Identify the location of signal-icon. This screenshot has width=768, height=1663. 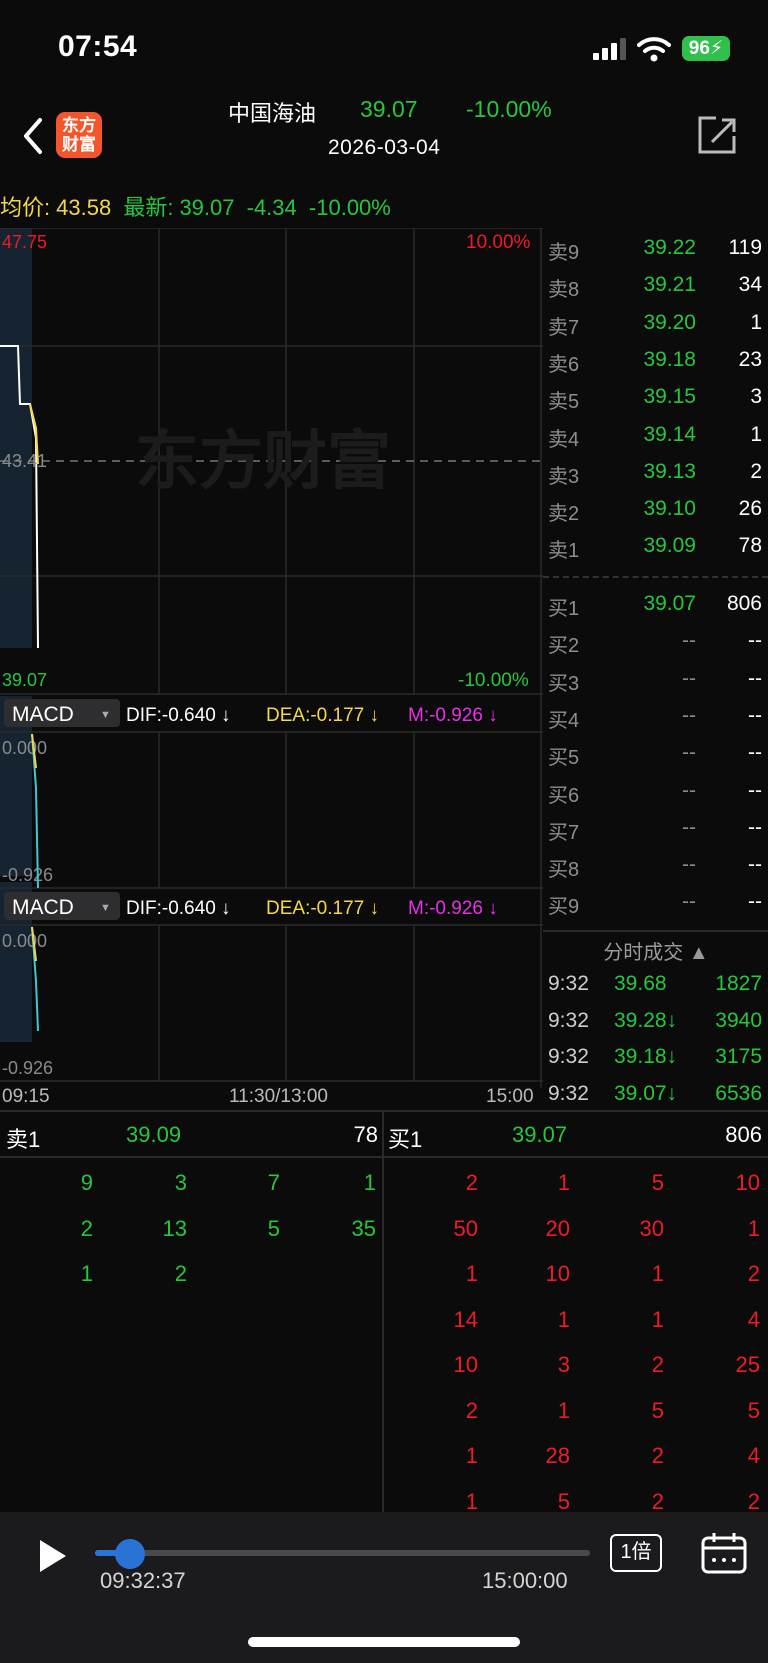
(609, 49).